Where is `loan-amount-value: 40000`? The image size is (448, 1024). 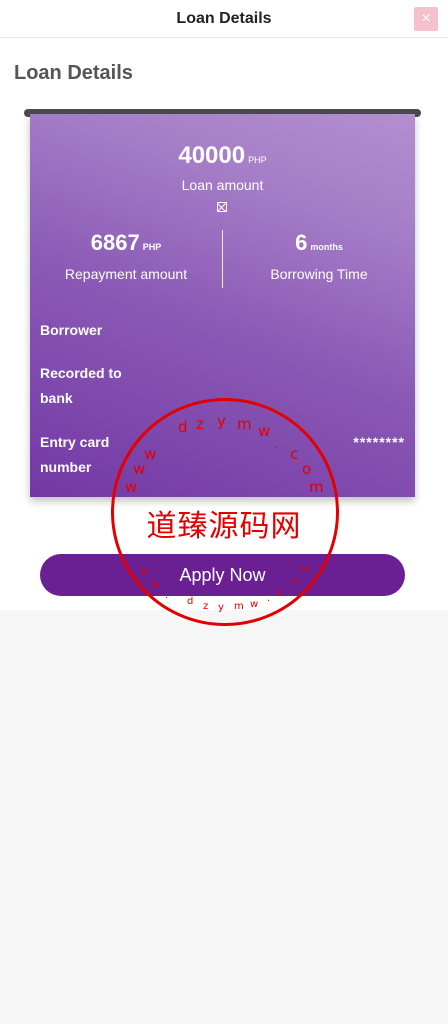 loan-amount-value: 40000 is located at coordinates (212, 155).